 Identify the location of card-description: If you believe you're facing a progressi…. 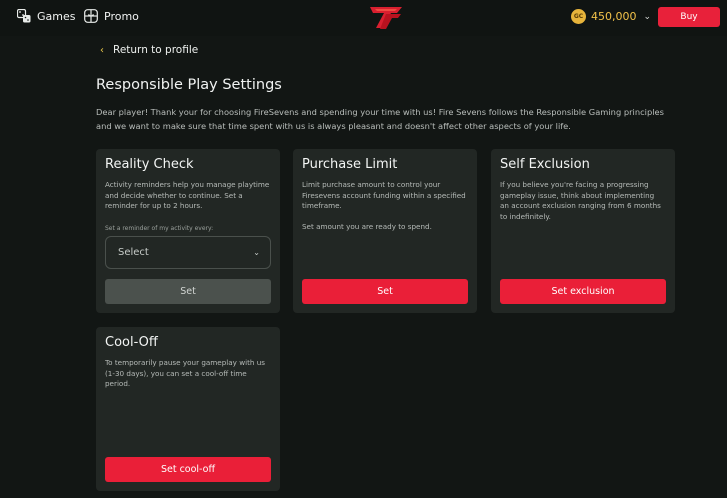
(582, 201).